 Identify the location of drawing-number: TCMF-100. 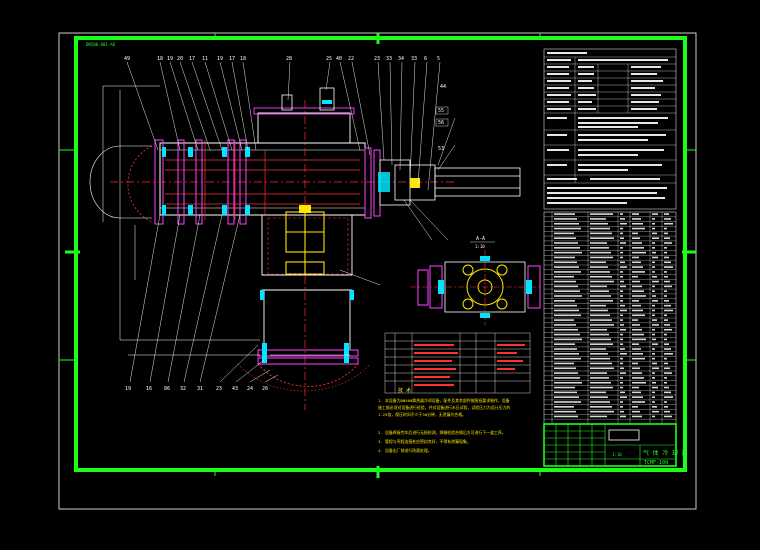
(656, 463).